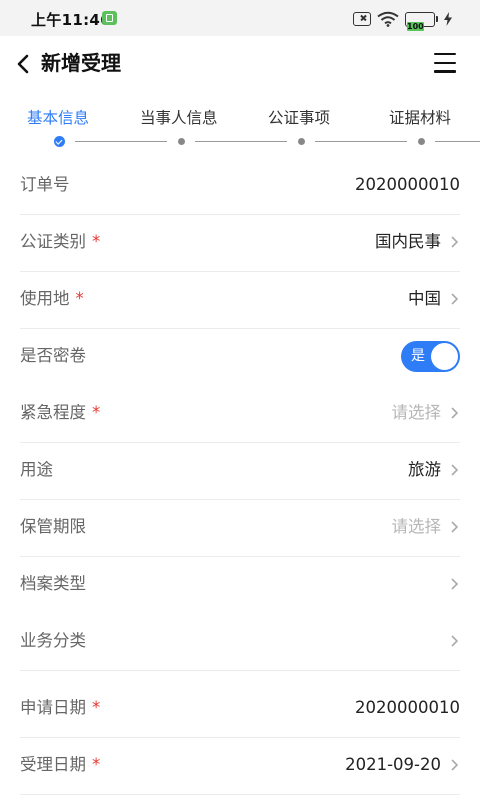  Describe the element at coordinates (420, 117) in the screenshot. I see `step-evidence: 证据材料` at that location.